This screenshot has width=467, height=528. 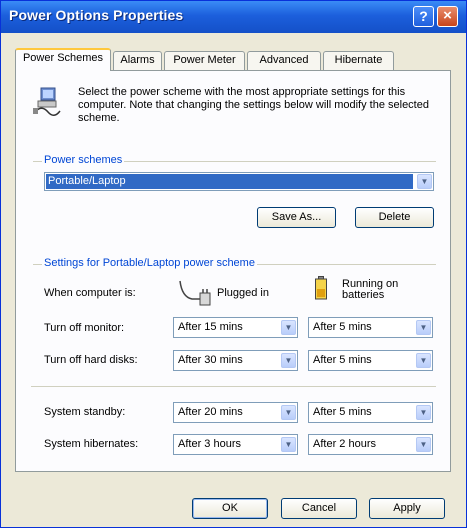 What do you see at coordinates (83, 160) in the screenshot?
I see `power-schemes-group-label: Power schemes` at bounding box center [83, 160].